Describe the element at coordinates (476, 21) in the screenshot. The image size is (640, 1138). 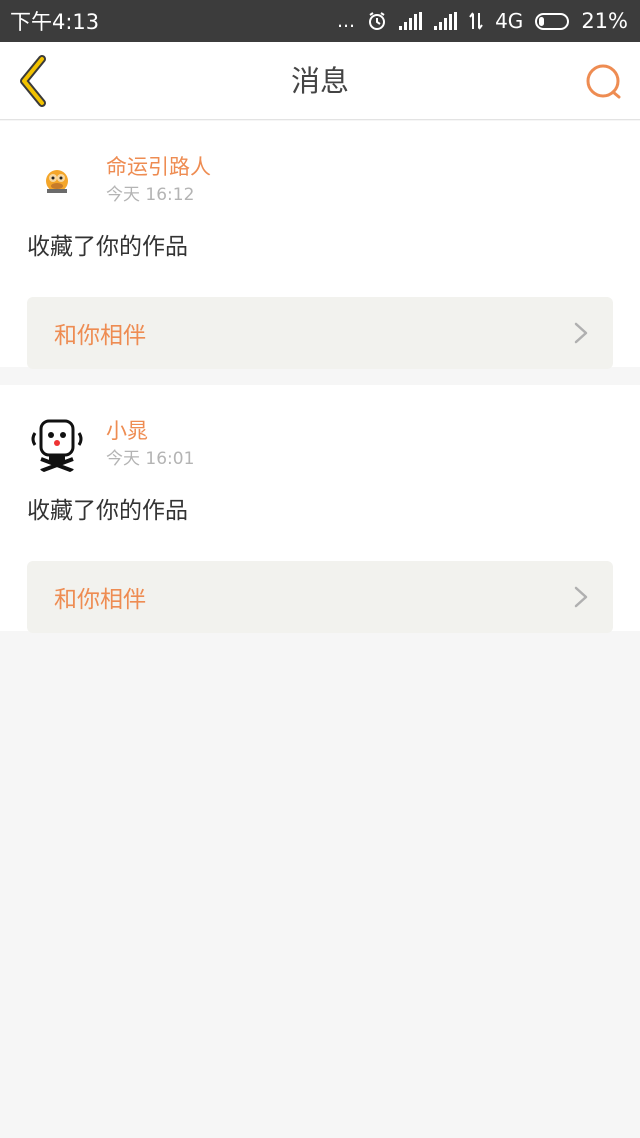
I see `data-transfer-icon` at that location.